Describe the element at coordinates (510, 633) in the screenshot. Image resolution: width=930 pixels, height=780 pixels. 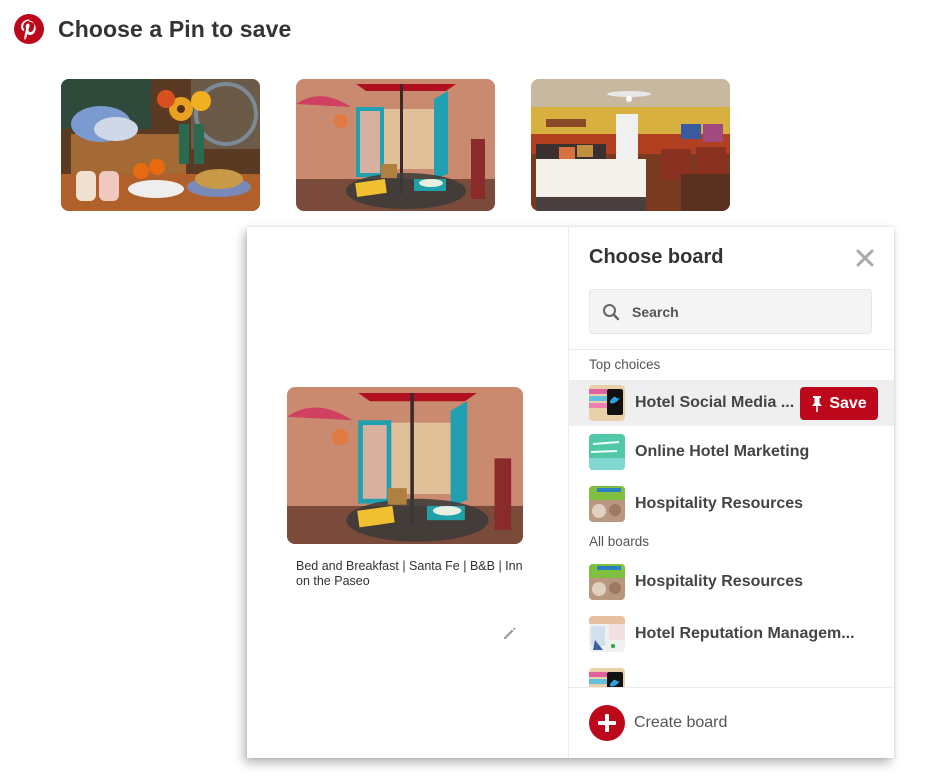
I see `pencil-icon` at that location.